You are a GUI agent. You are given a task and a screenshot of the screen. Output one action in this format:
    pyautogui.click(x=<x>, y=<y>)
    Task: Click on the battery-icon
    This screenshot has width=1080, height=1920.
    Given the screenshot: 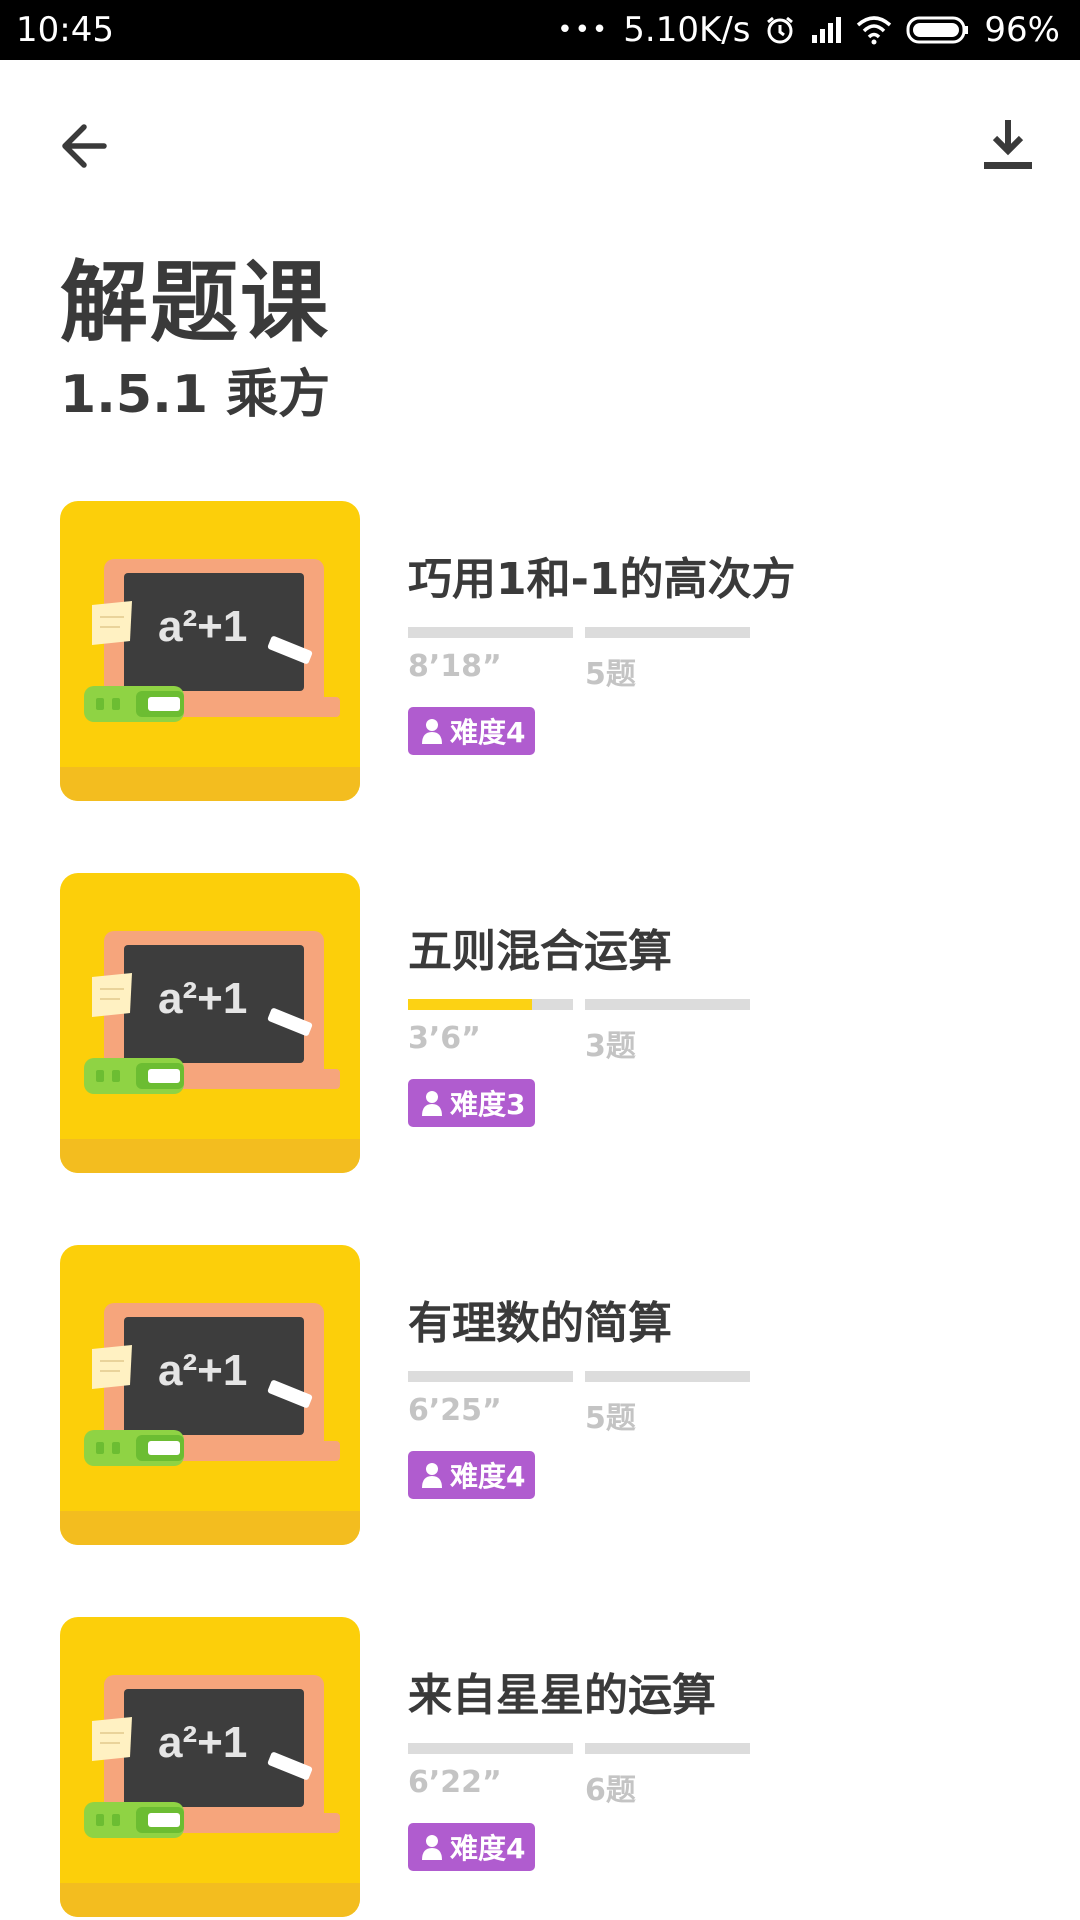 What is the action you would take?
    pyautogui.click(x=938, y=30)
    